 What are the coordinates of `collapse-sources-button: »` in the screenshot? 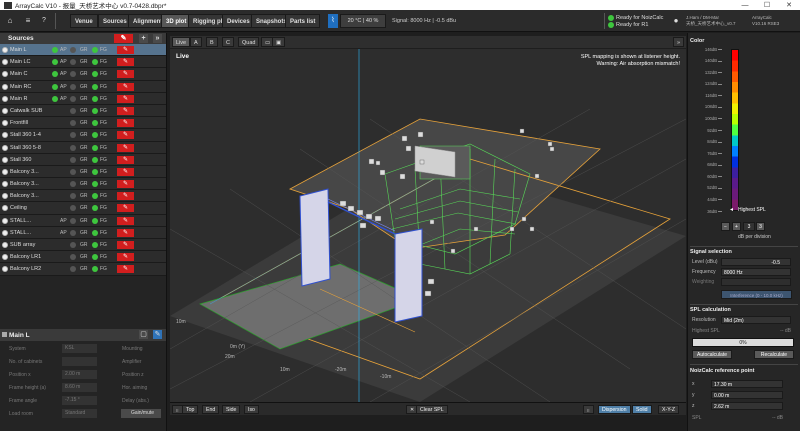 It's located at (157, 38).